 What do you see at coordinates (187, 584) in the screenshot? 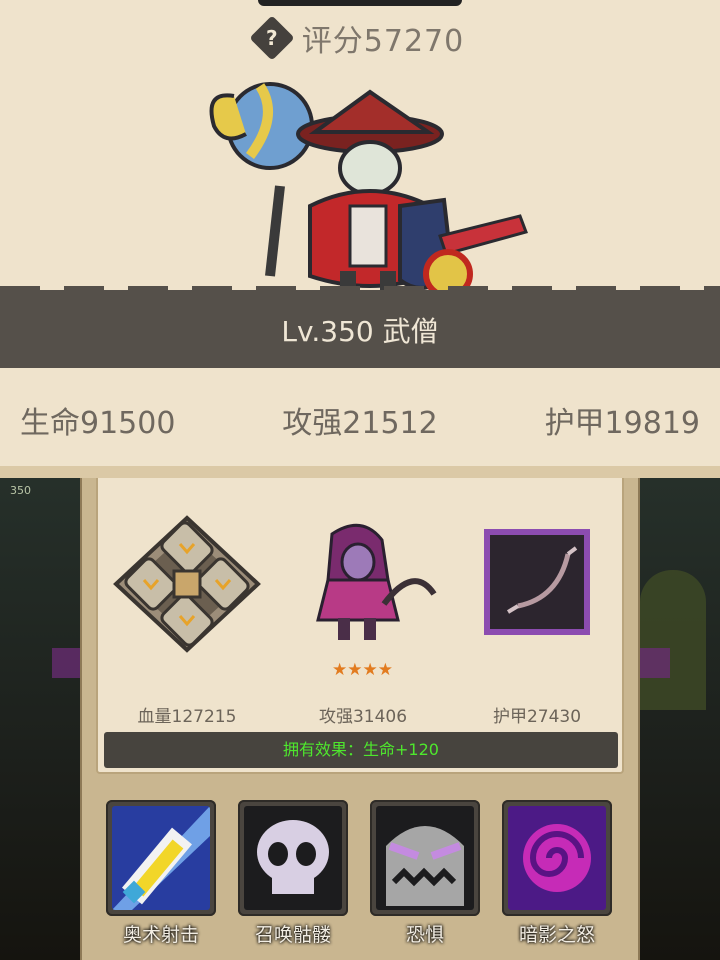
I see `rune-shield-icon` at bounding box center [187, 584].